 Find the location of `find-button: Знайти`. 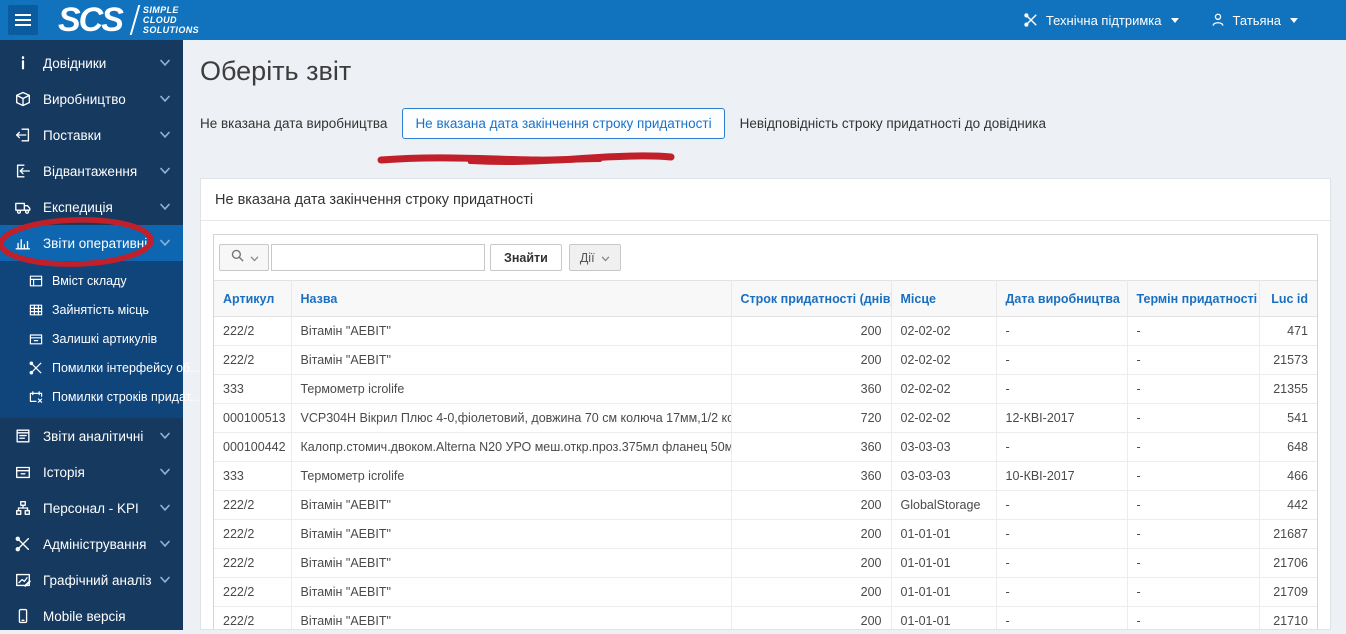

find-button: Знайти is located at coordinates (526, 257).